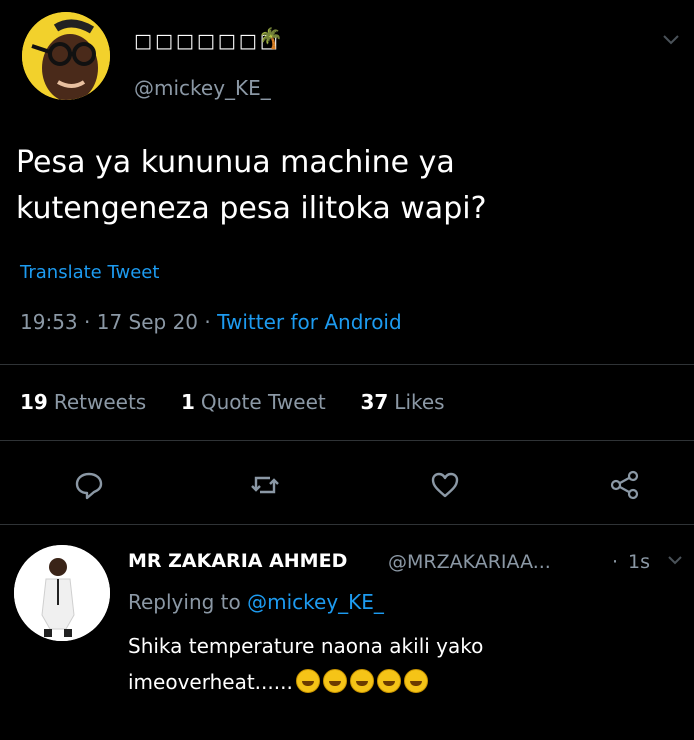 The image size is (694, 740). I want to click on replying-to: Replying to @mickey_KE_, so click(256, 602).